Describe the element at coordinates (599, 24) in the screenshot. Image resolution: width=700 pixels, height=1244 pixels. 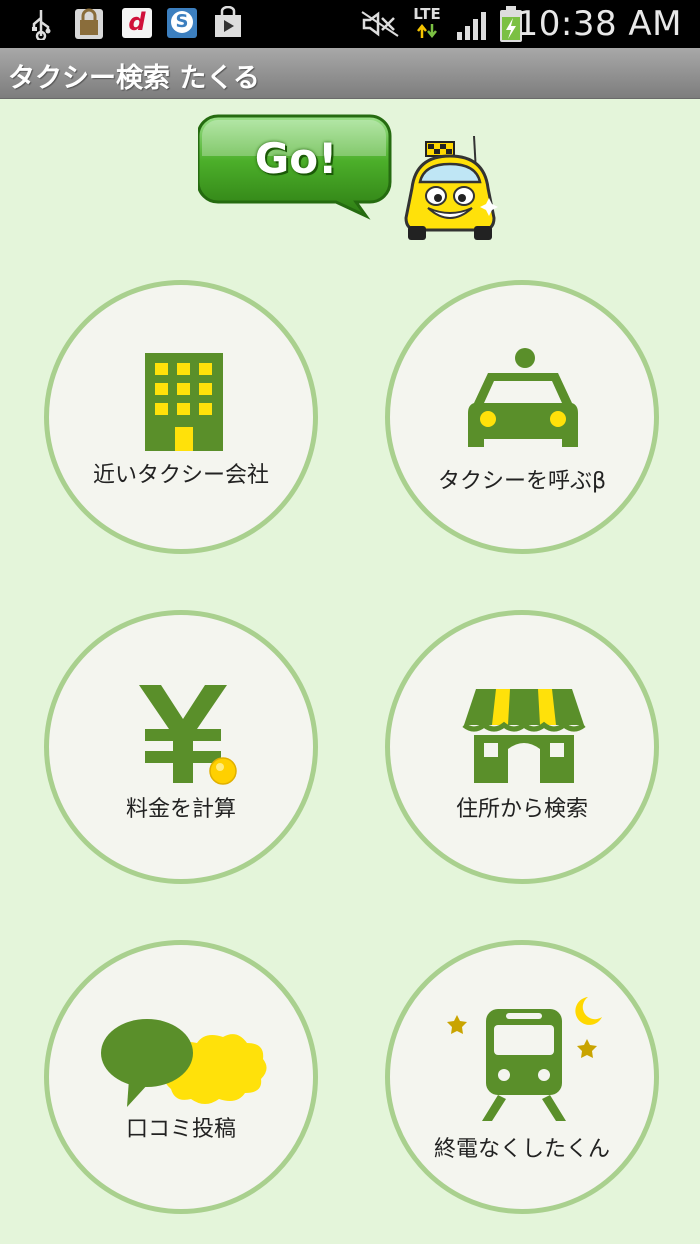
I see `clock-time: 10:38 AM` at that location.